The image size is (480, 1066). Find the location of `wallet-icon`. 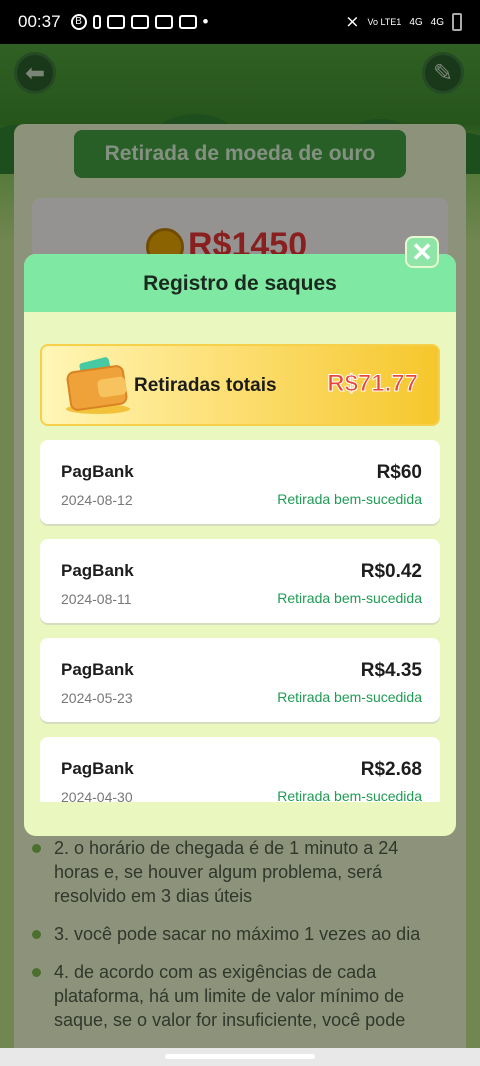

wallet-icon is located at coordinates (97, 384).